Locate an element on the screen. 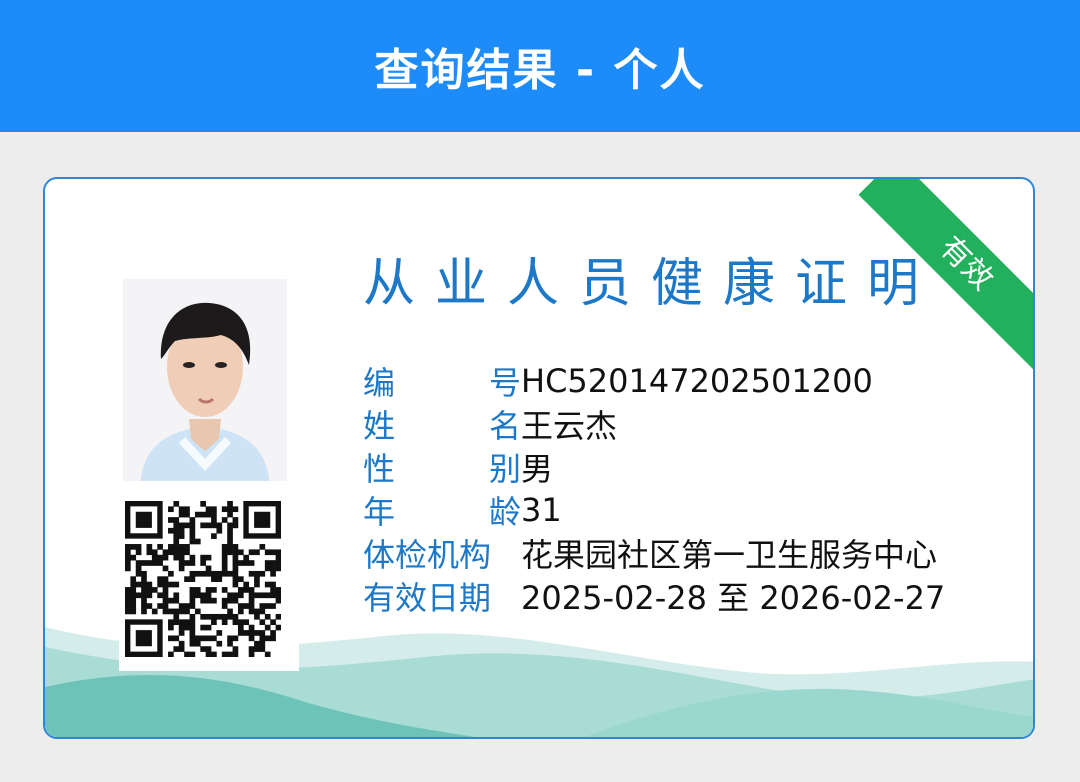 This screenshot has width=1080, height=782. field-value: 31 is located at coordinates (541, 509).